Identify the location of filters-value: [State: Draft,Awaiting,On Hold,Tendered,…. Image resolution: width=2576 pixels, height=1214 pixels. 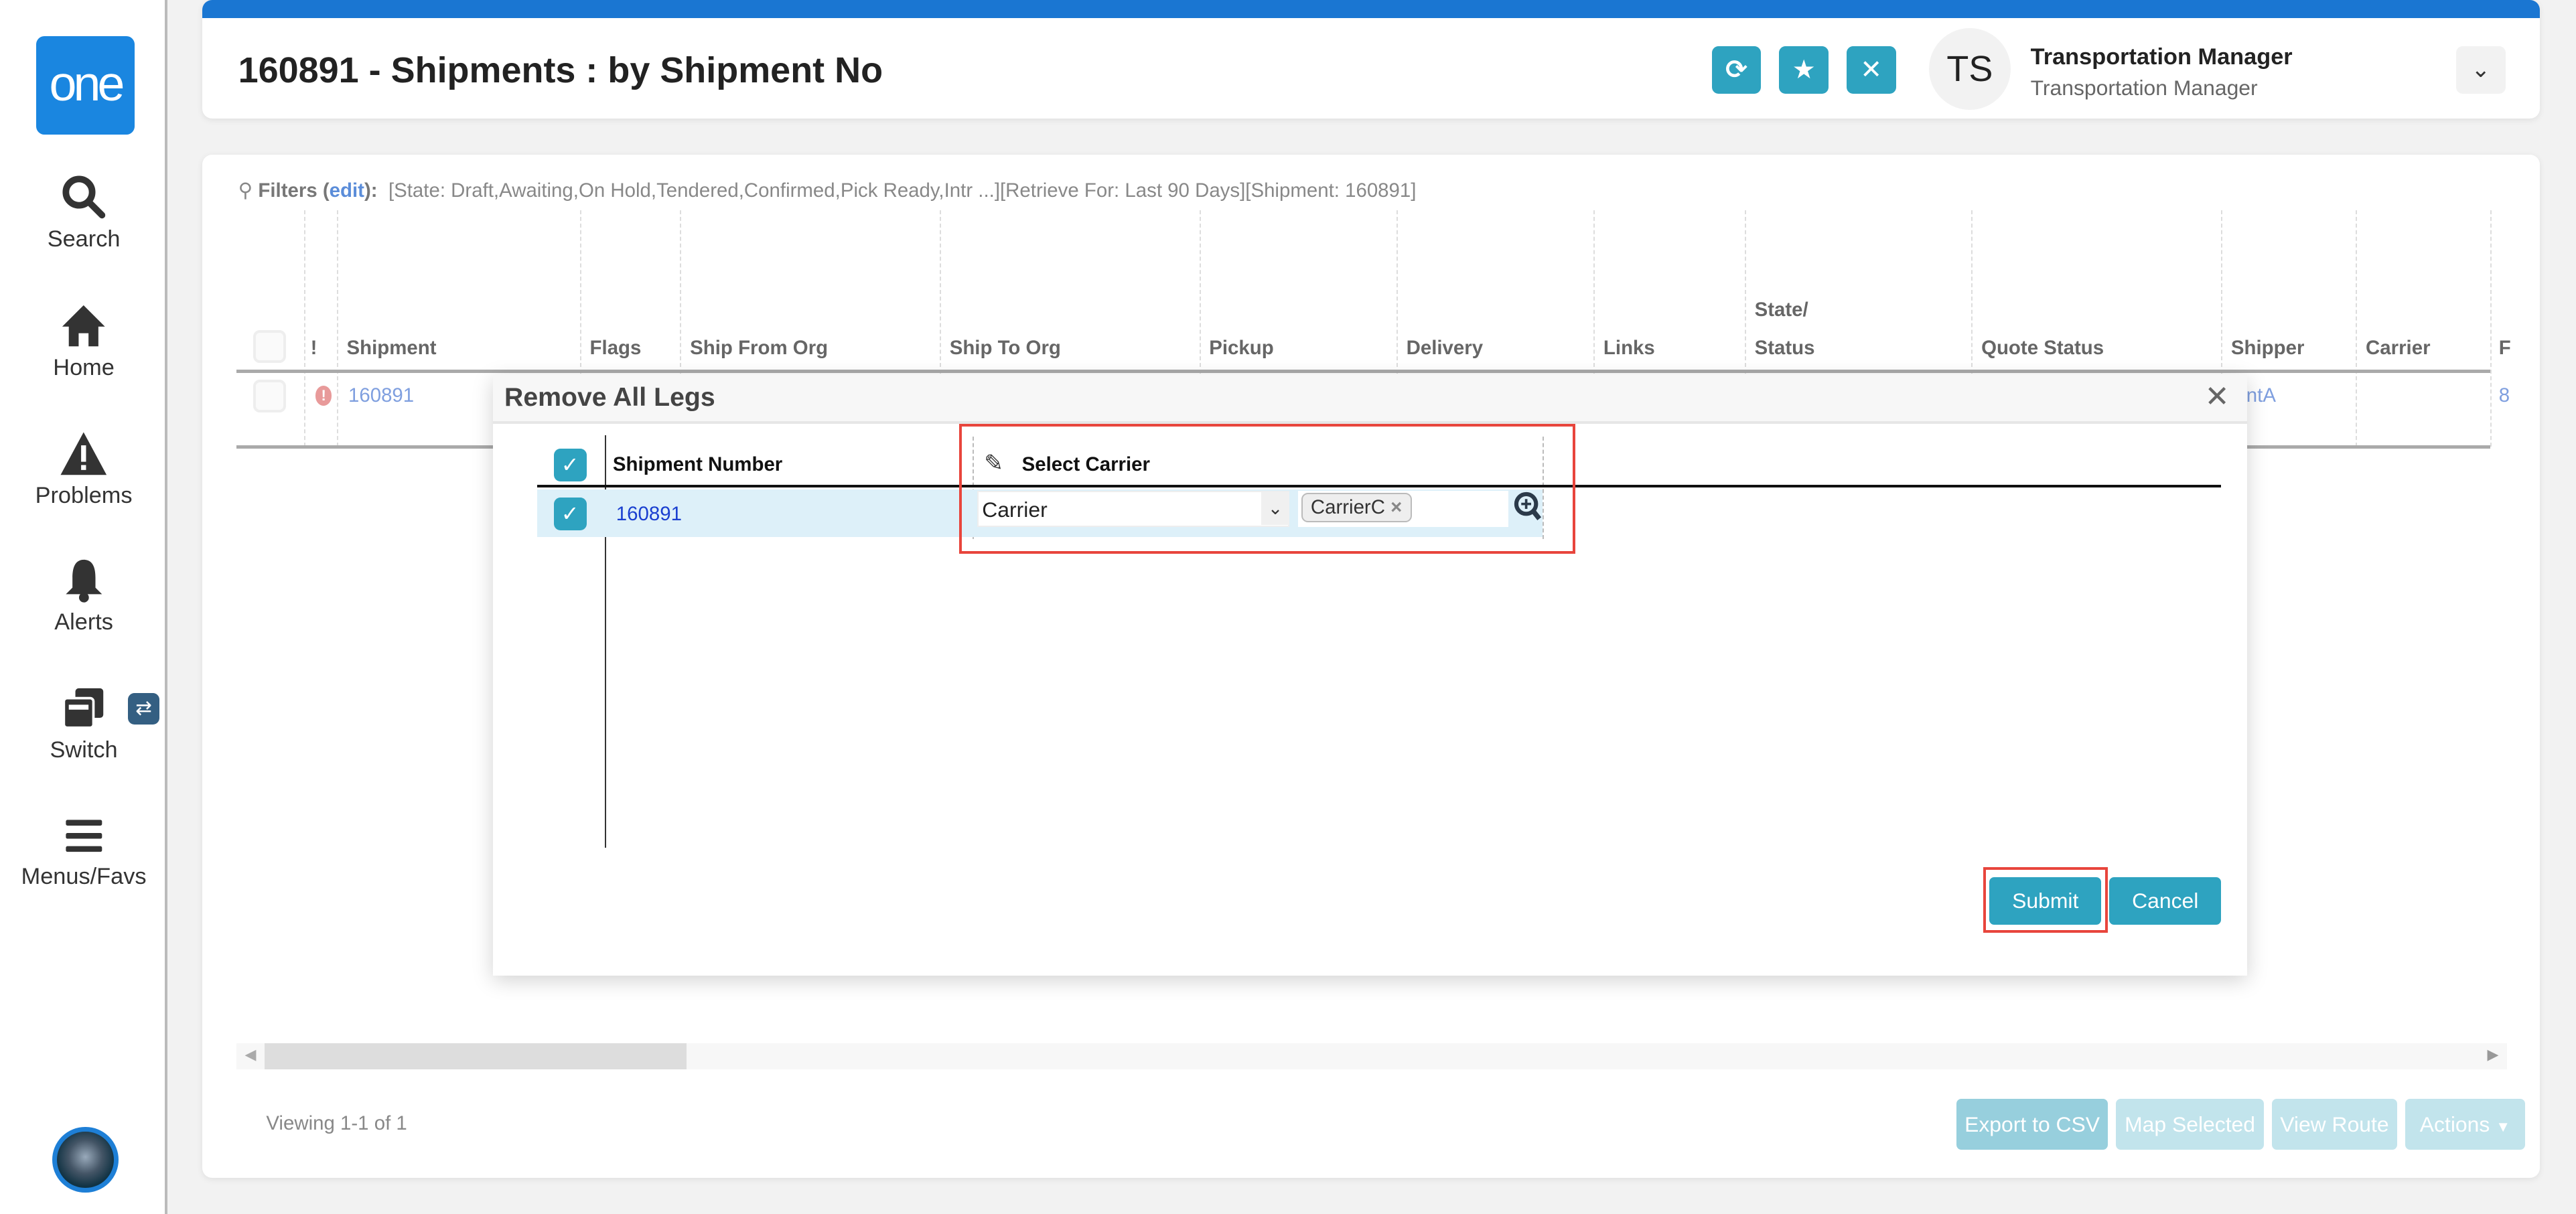
(902, 190).